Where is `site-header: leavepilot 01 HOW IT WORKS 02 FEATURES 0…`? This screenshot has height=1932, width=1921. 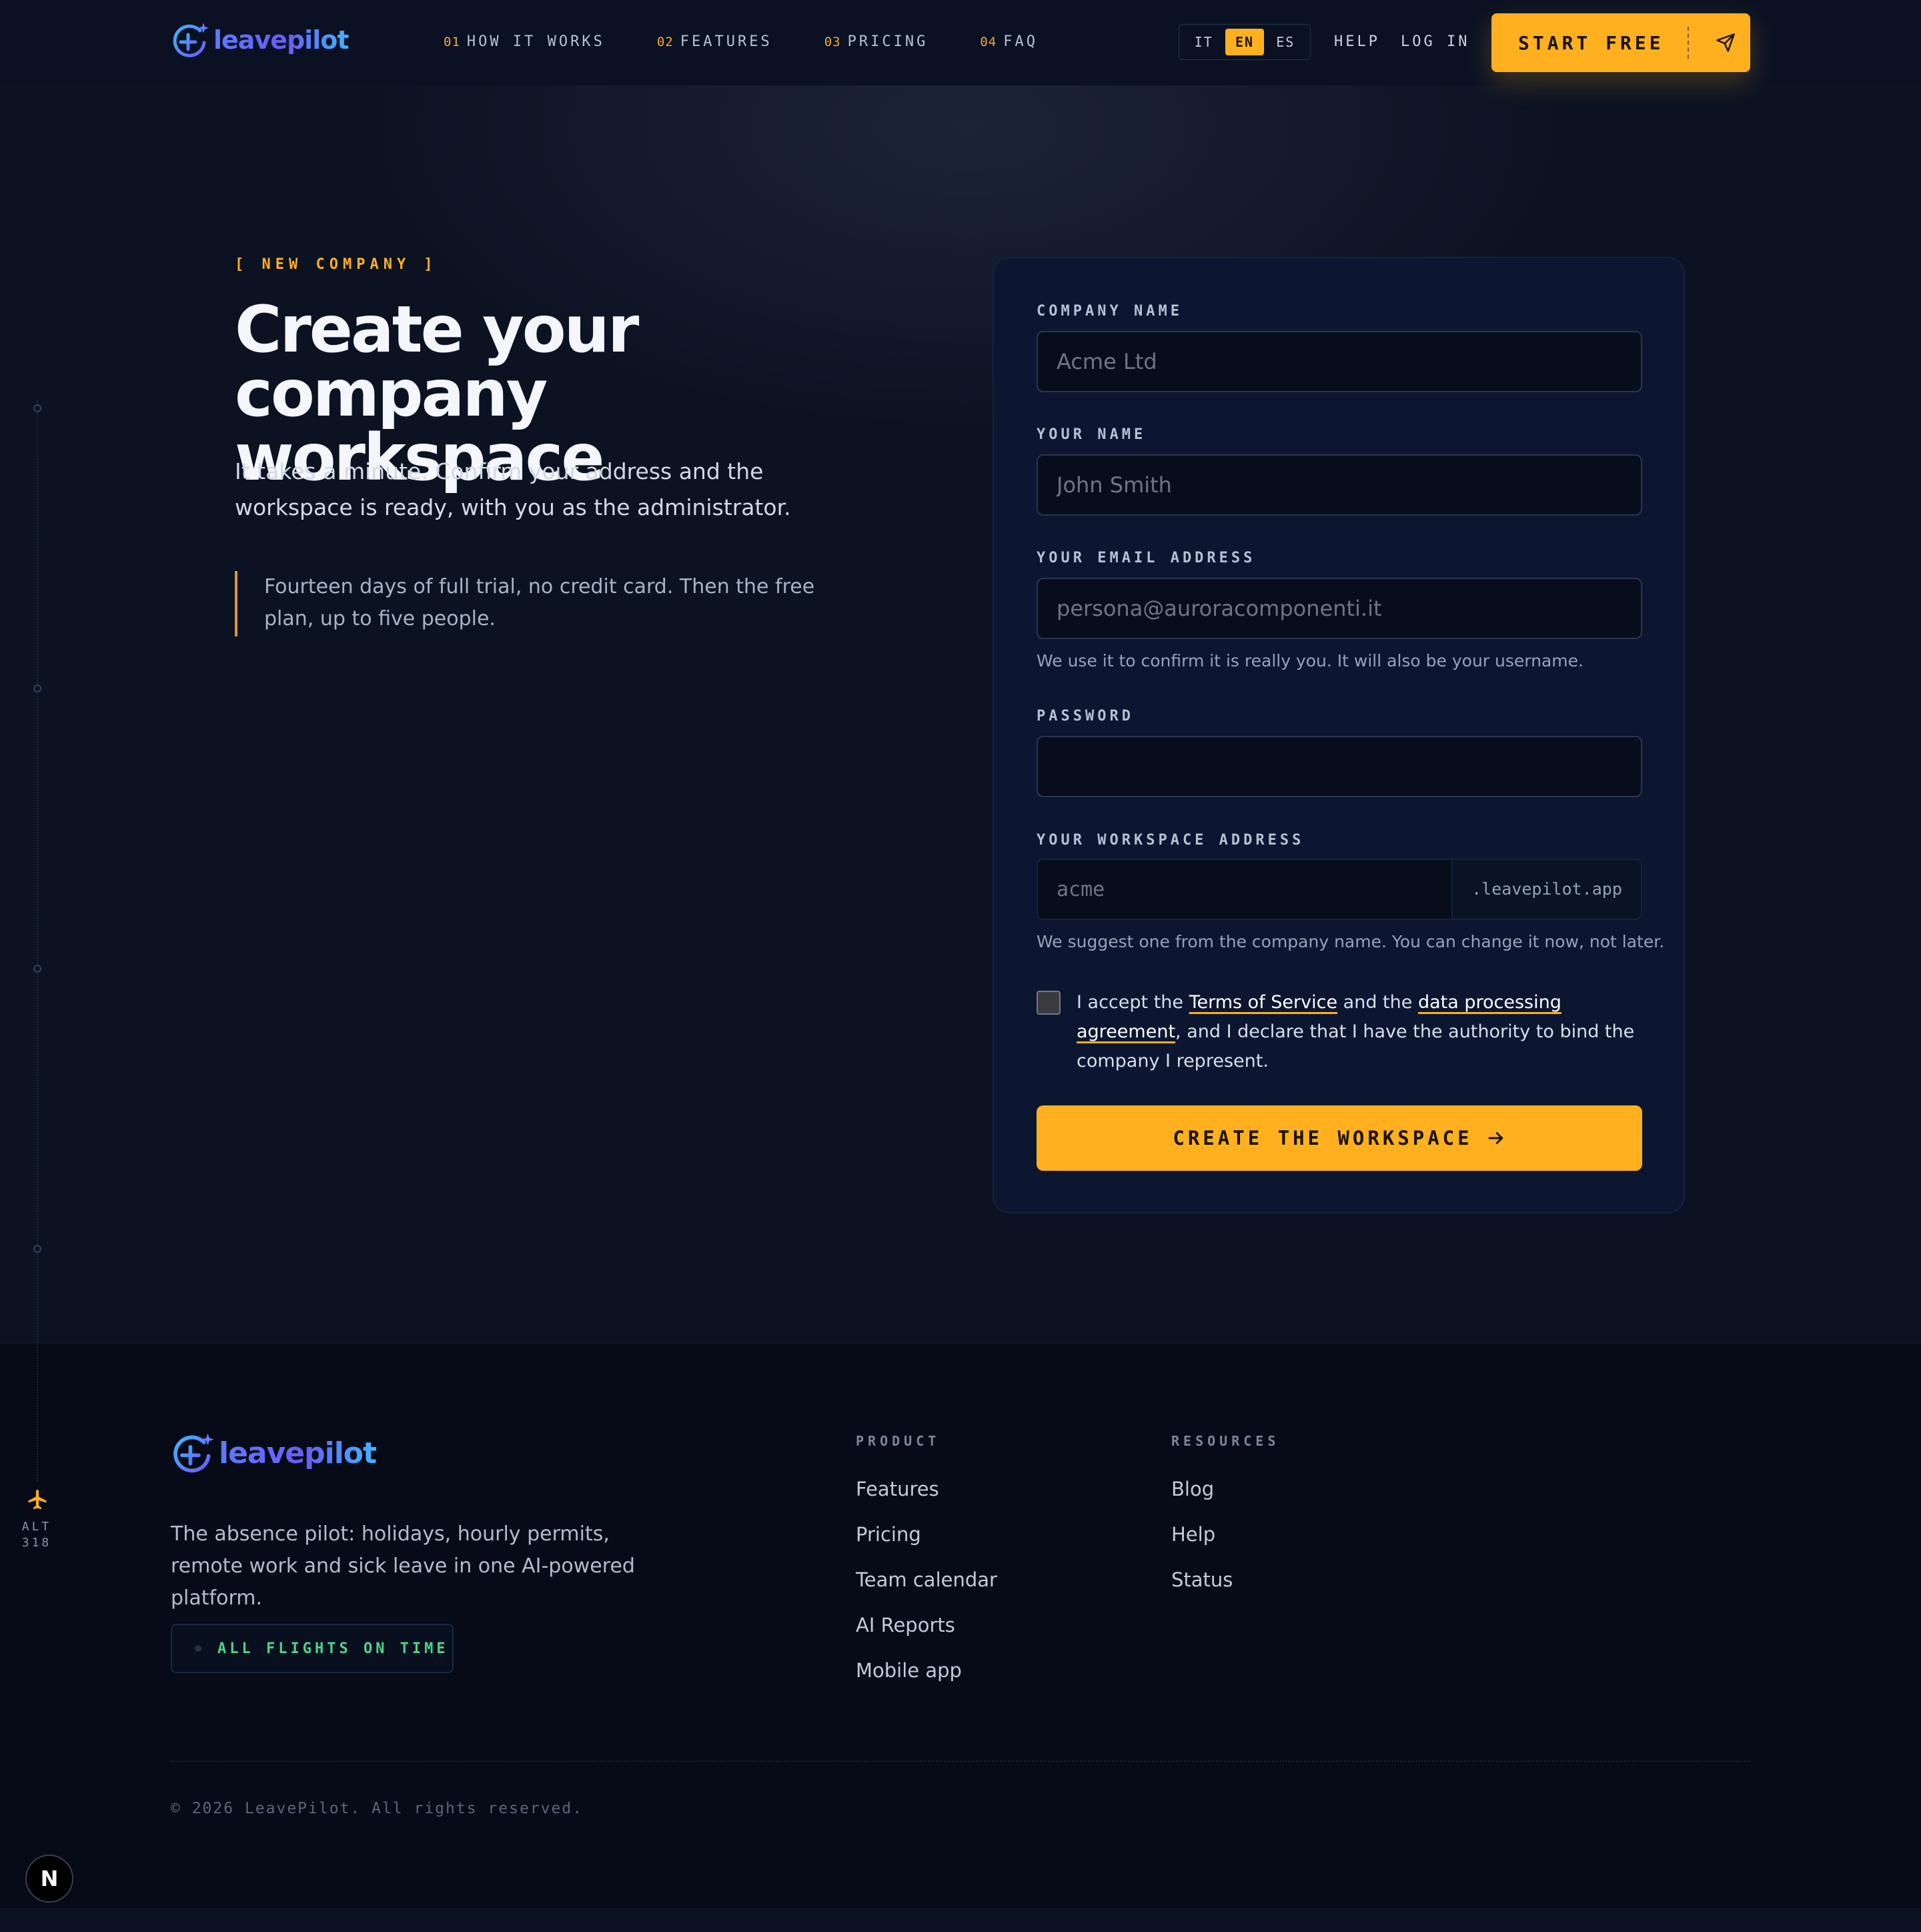 site-header: leavepilot 01 HOW IT WORKS 02 FEATURES 0… is located at coordinates (960, 42).